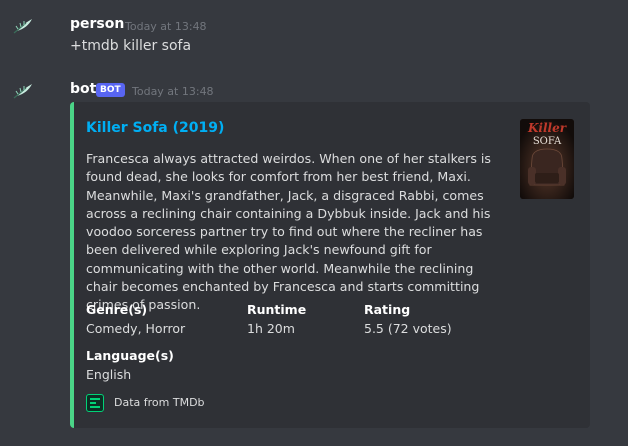 This screenshot has height=446, width=628. What do you see at coordinates (547, 128) in the screenshot?
I see `poster-title-line1: Killer` at bounding box center [547, 128].